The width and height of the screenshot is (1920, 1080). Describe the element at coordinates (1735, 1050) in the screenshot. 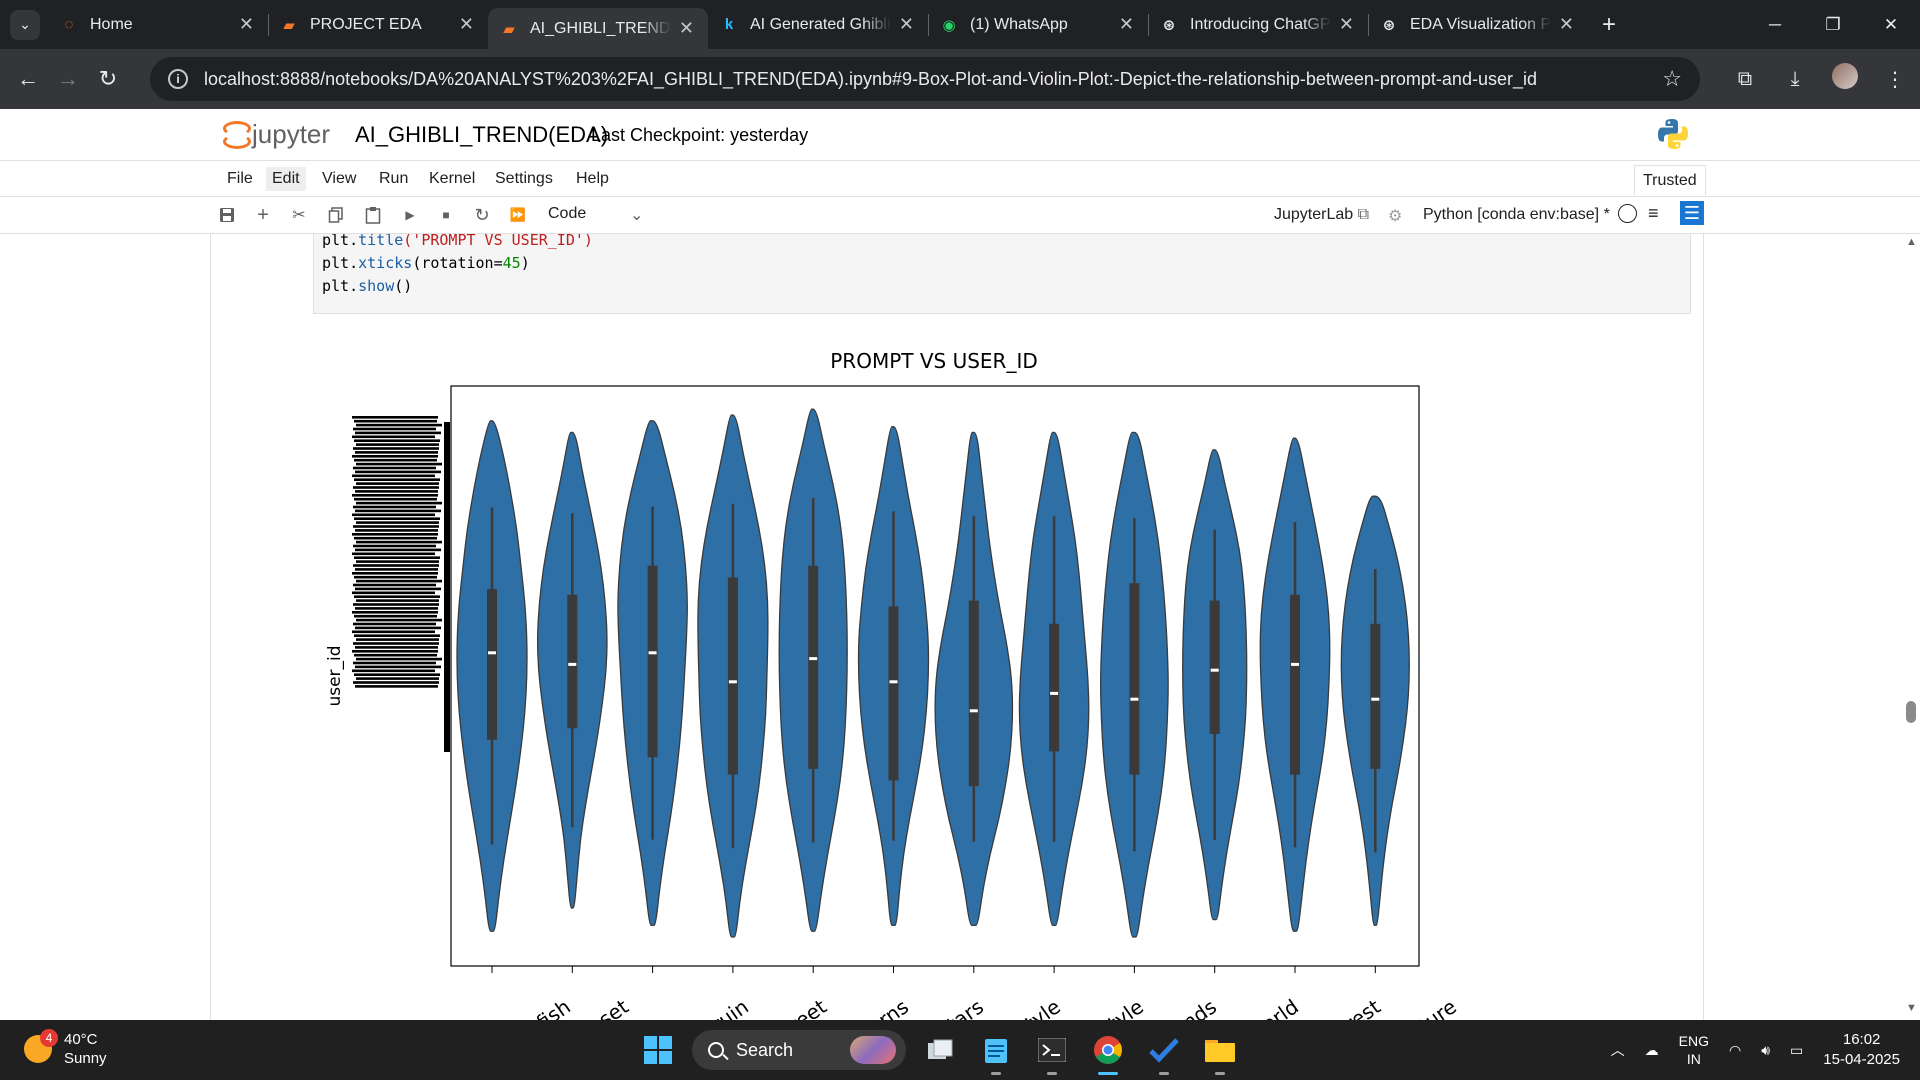

I see `wifi-icon: ◠` at that location.